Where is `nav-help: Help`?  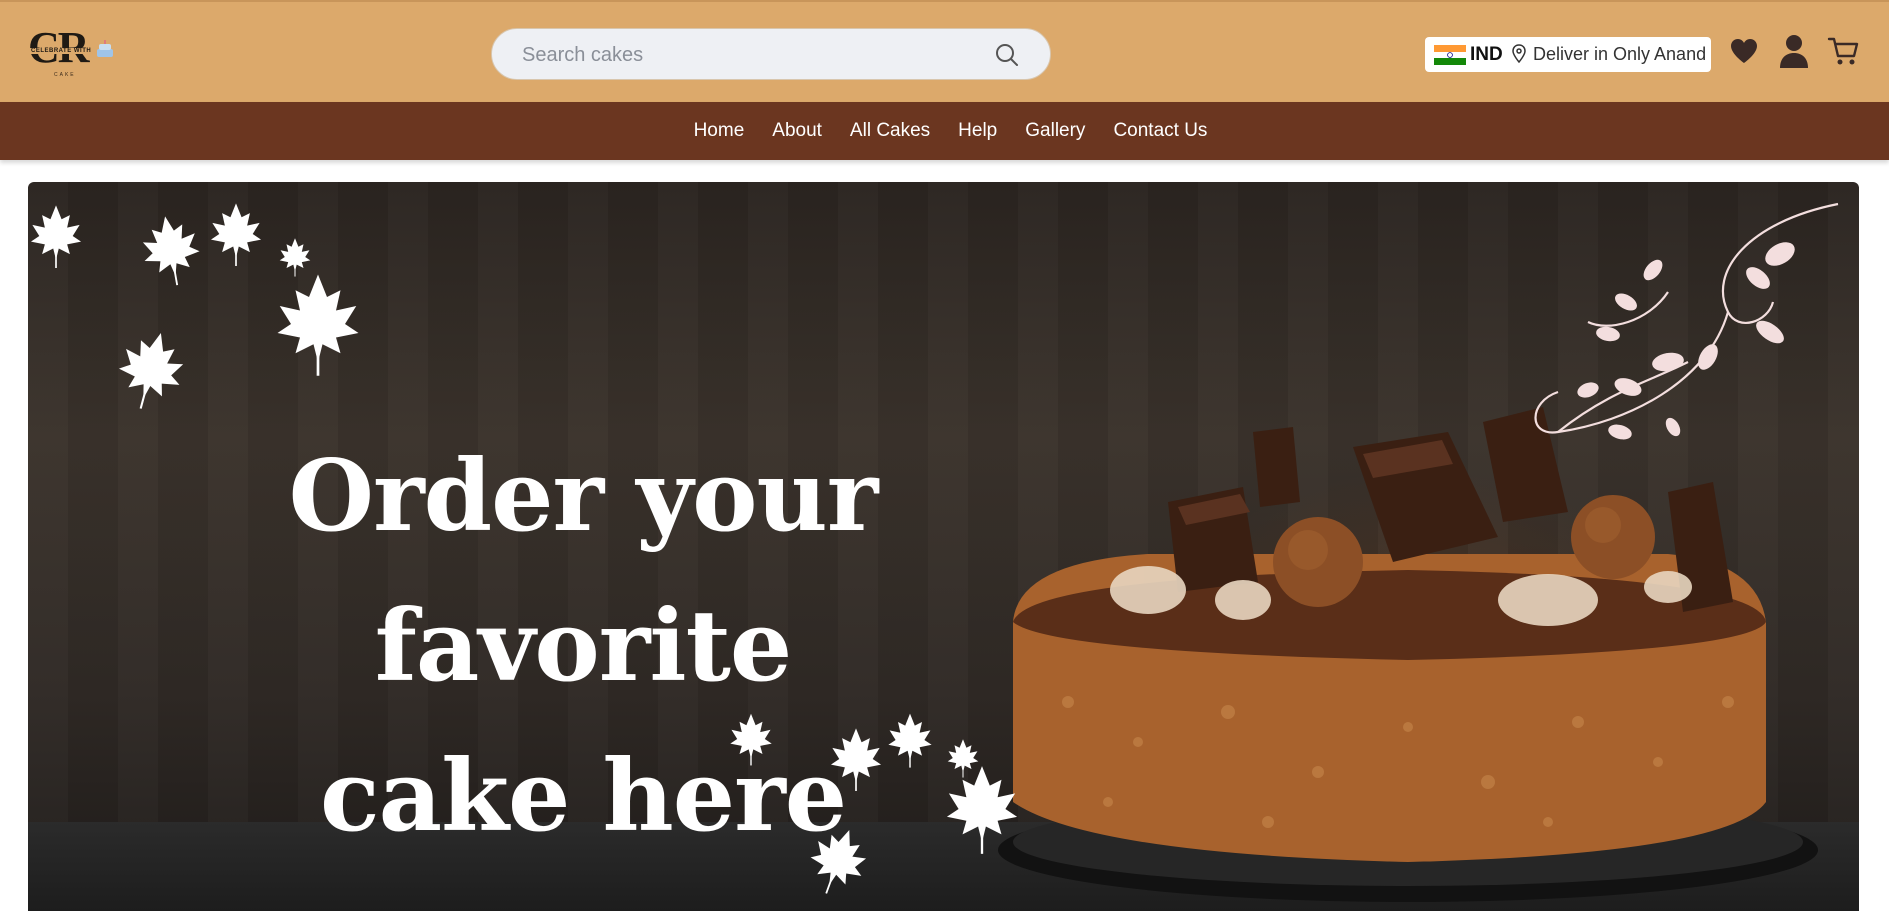
nav-help: Help is located at coordinates (977, 131).